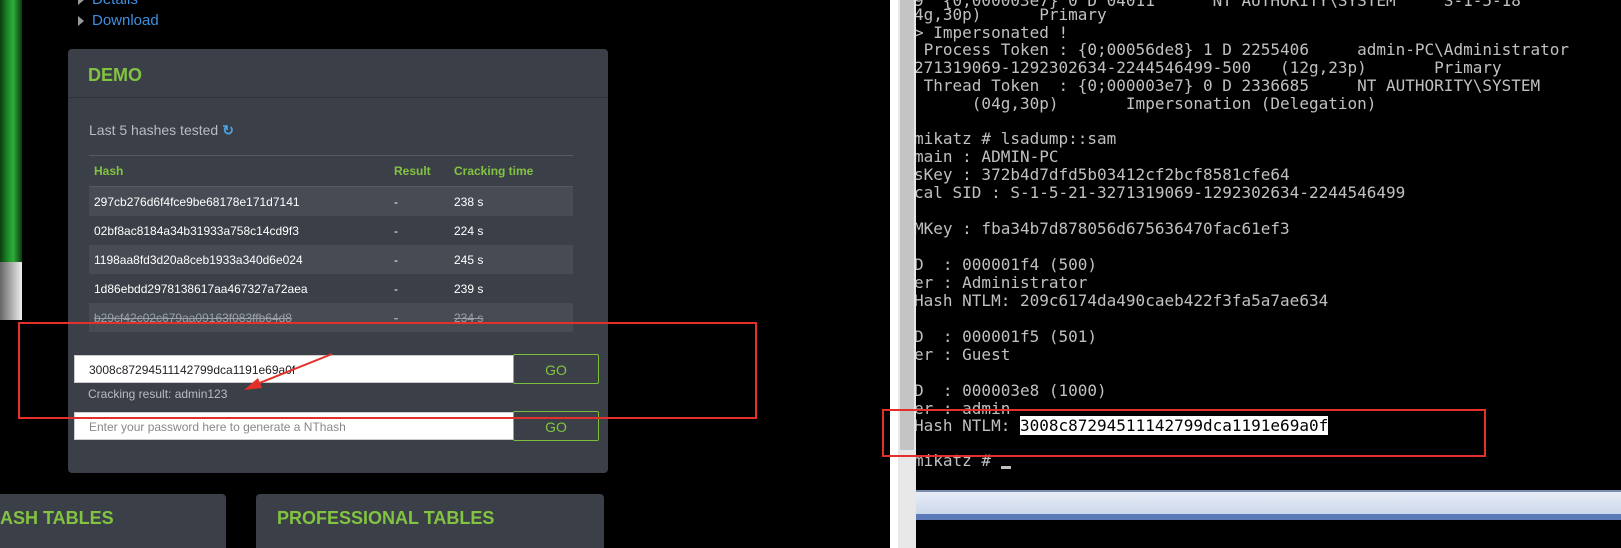 The image size is (1621, 548). Describe the element at coordinates (1268, 517) in the screenshot. I see `console-window-frame` at that location.